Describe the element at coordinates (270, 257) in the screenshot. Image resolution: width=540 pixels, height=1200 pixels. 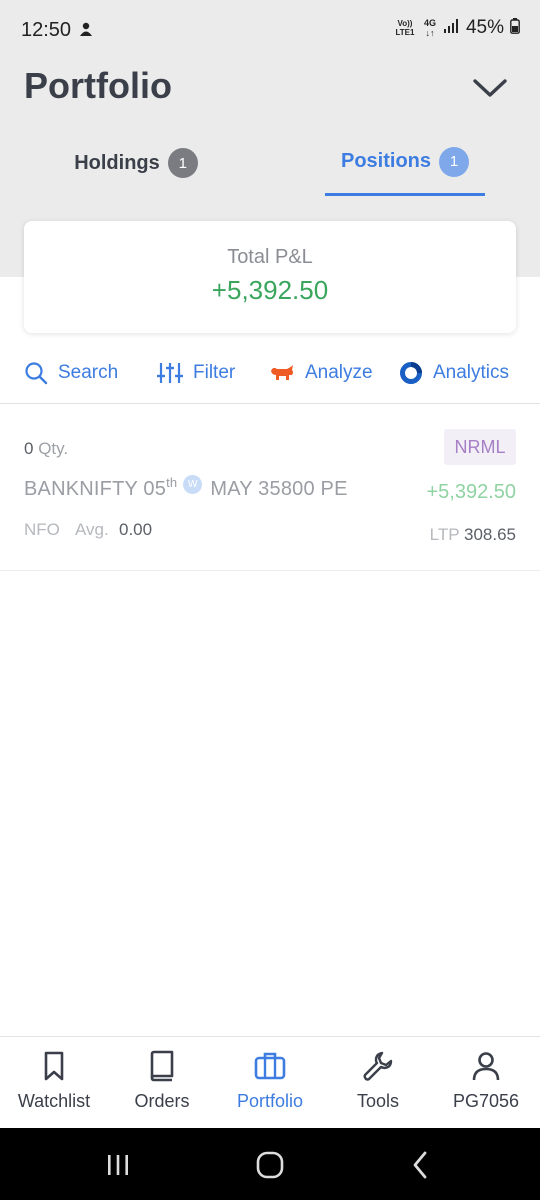
I see `total-pnl-label: Total P&L` at that location.